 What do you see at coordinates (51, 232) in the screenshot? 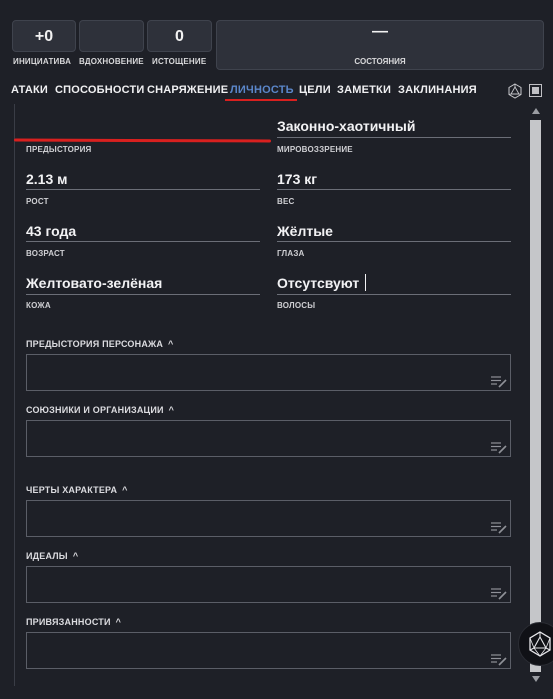
I see `age-input: 43 года` at bounding box center [51, 232].